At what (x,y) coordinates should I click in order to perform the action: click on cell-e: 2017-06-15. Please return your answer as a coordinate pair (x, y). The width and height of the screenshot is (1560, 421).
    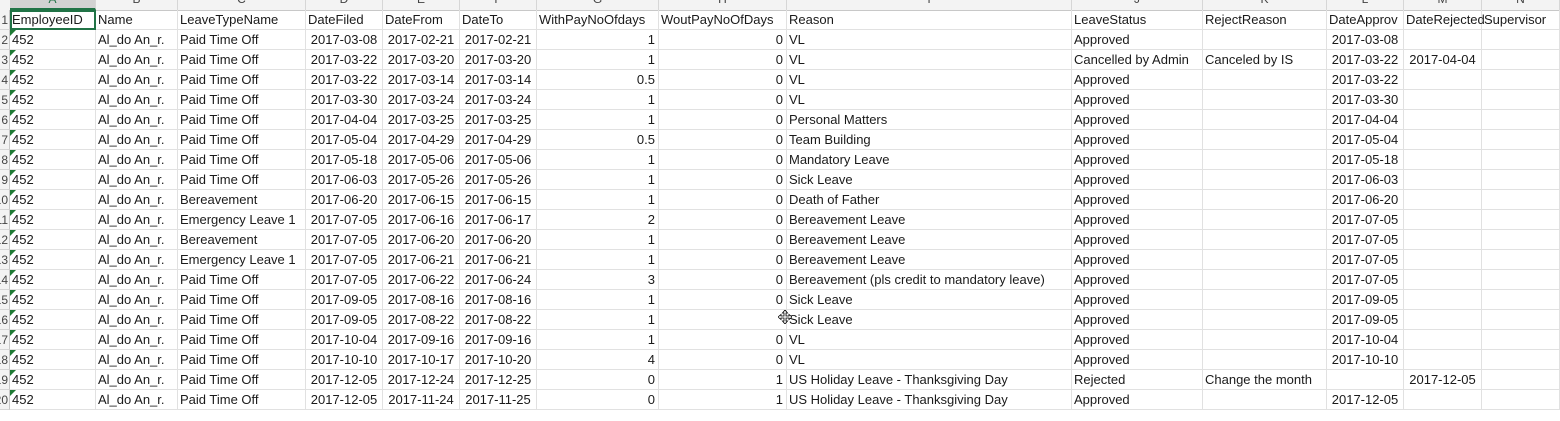
    Looking at the image, I should click on (421, 200).